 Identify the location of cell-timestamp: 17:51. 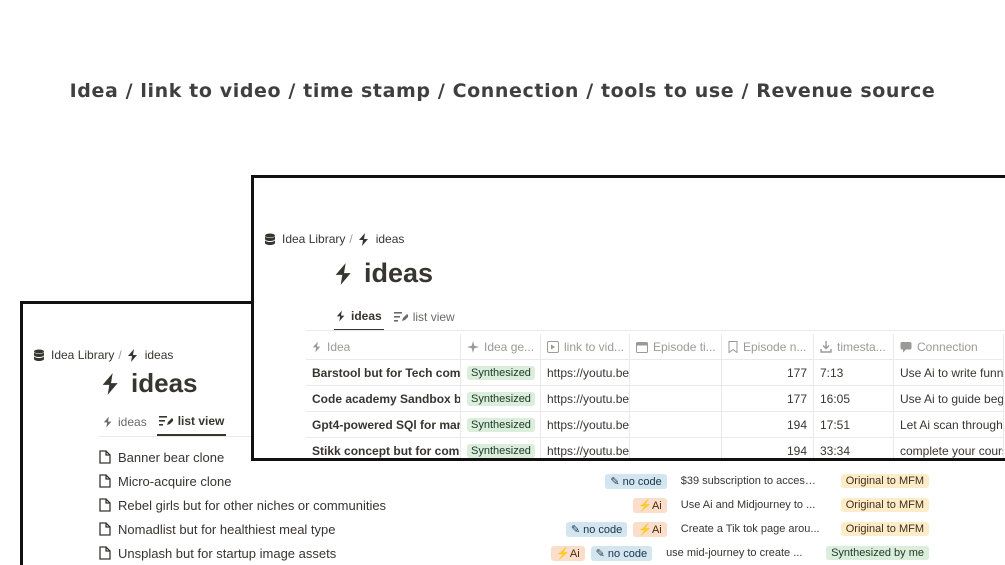
(854, 424).